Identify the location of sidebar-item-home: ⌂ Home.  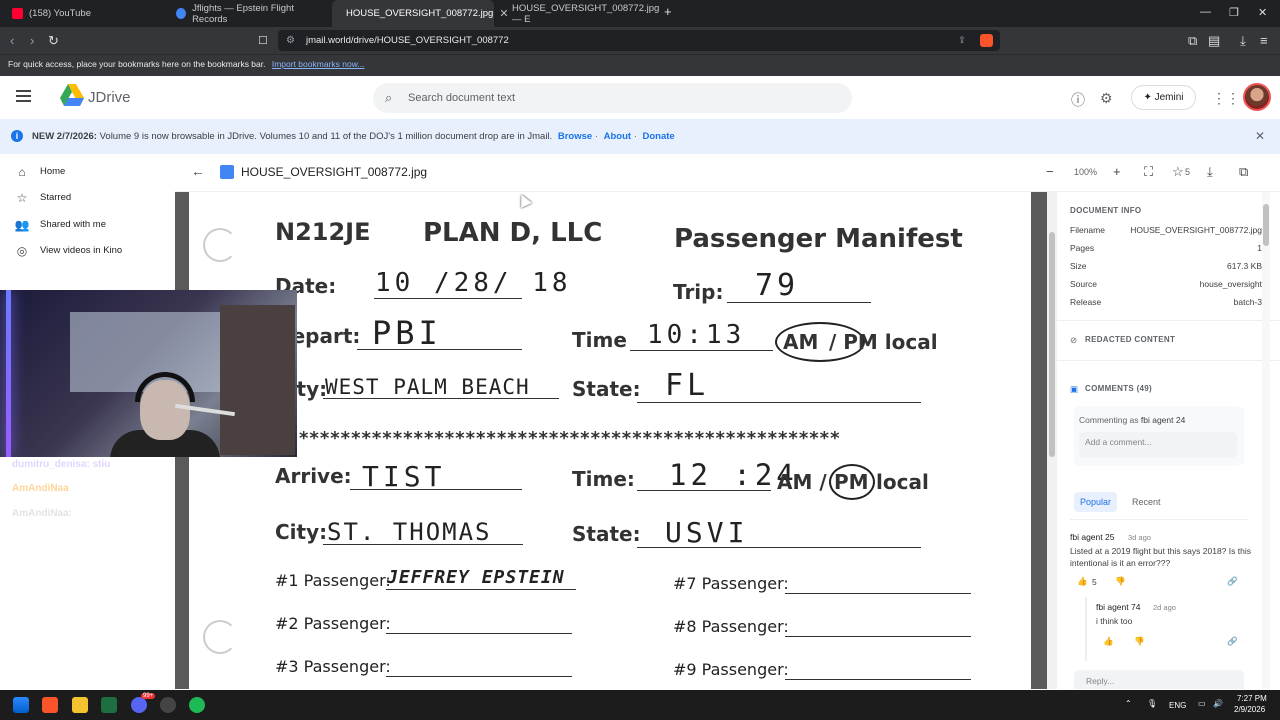
(85, 172).